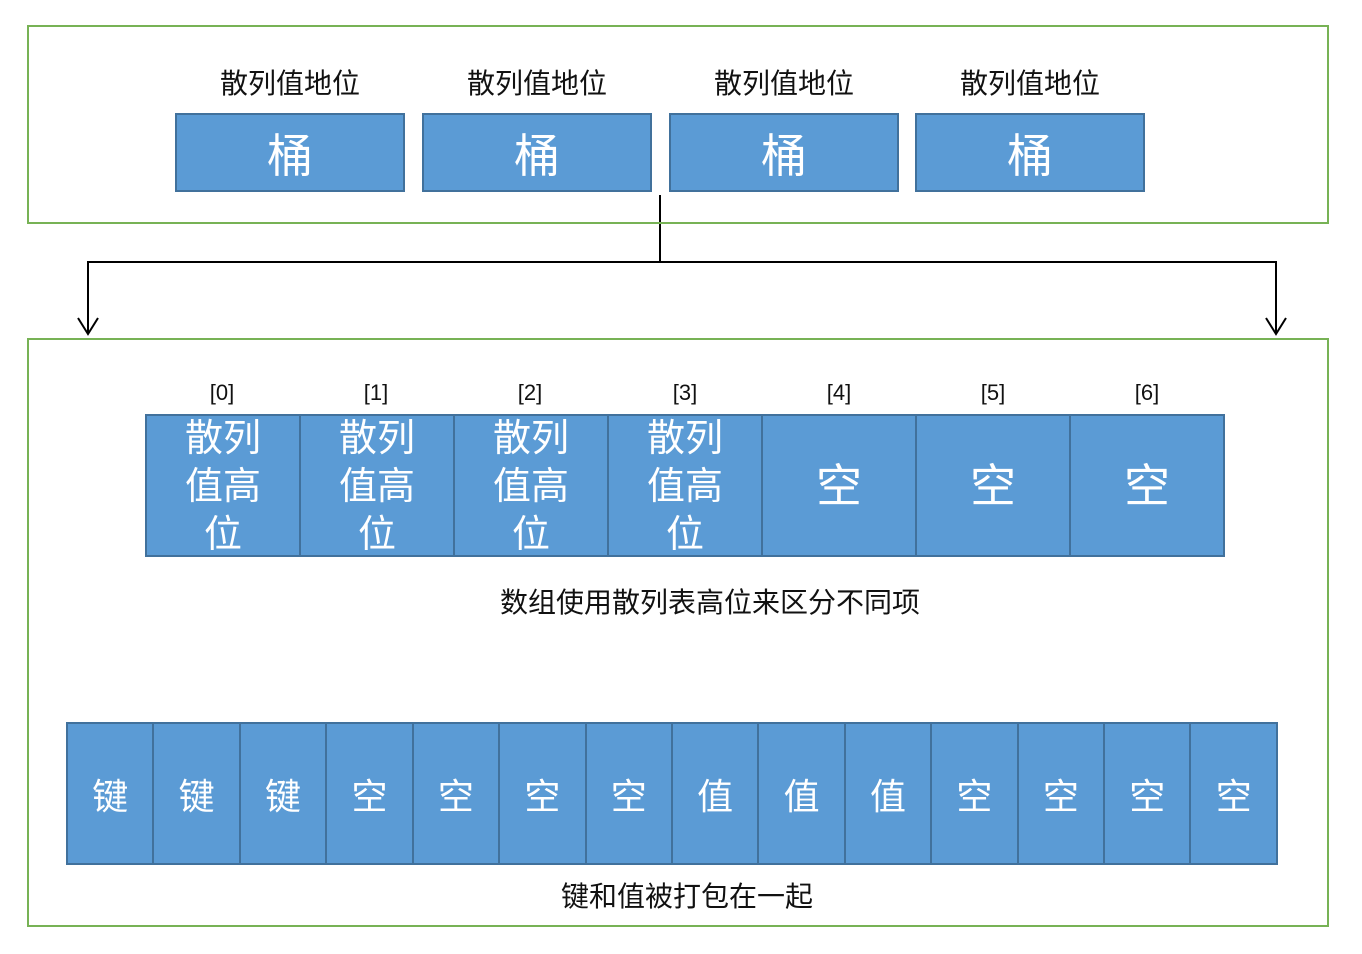 This screenshot has height=954, width=1362. What do you see at coordinates (685, 392) in the screenshot?
I see `array-index: [3]` at bounding box center [685, 392].